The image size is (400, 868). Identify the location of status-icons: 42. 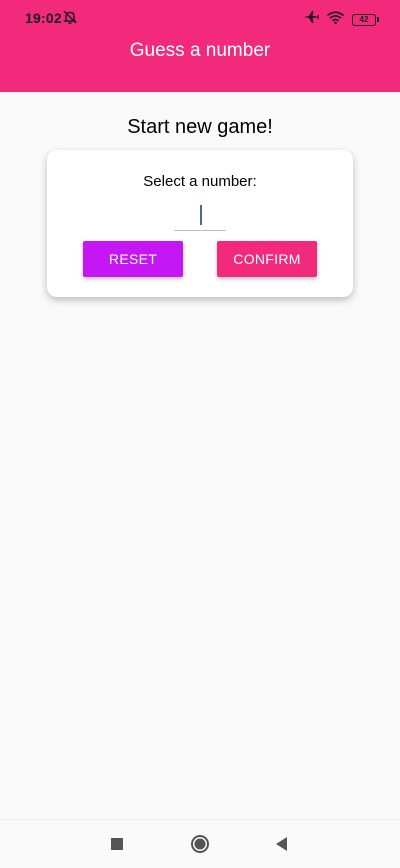
(341, 19).